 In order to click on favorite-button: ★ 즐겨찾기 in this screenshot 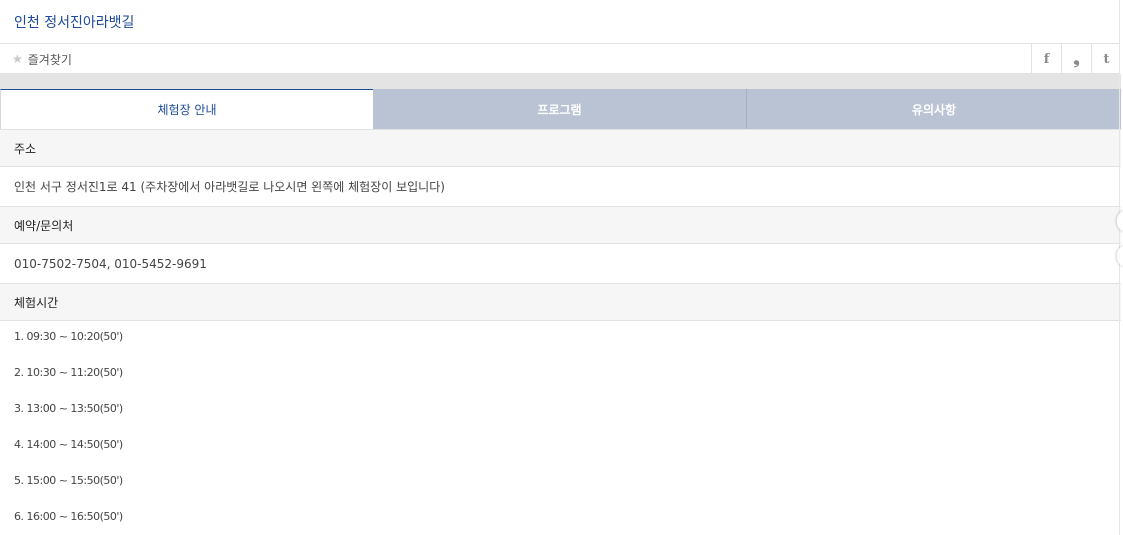, I will do `click(42, 59)`.